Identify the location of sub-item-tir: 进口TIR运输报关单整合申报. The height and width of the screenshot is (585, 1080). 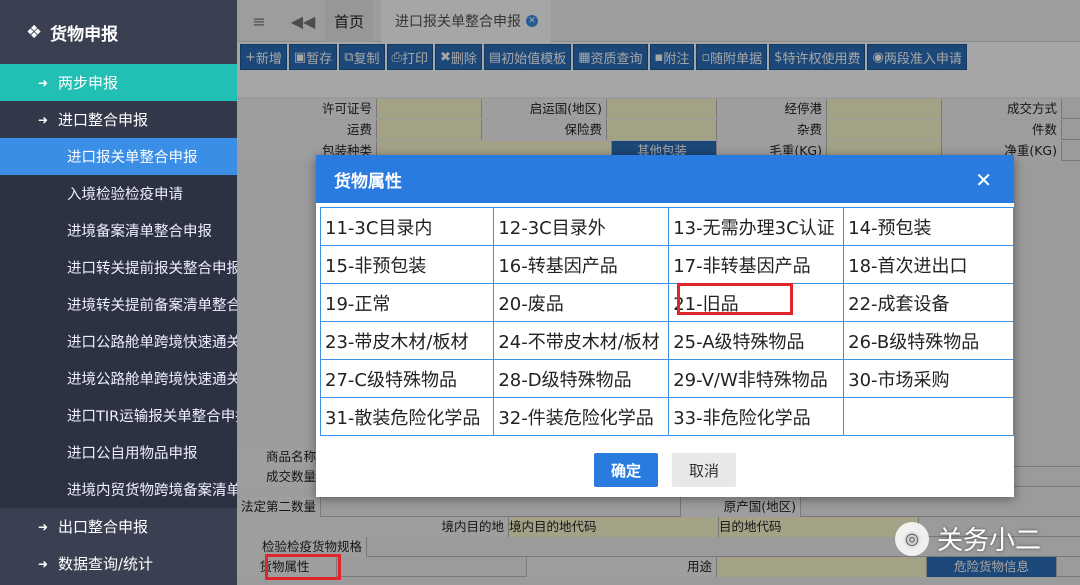
(118, 415).